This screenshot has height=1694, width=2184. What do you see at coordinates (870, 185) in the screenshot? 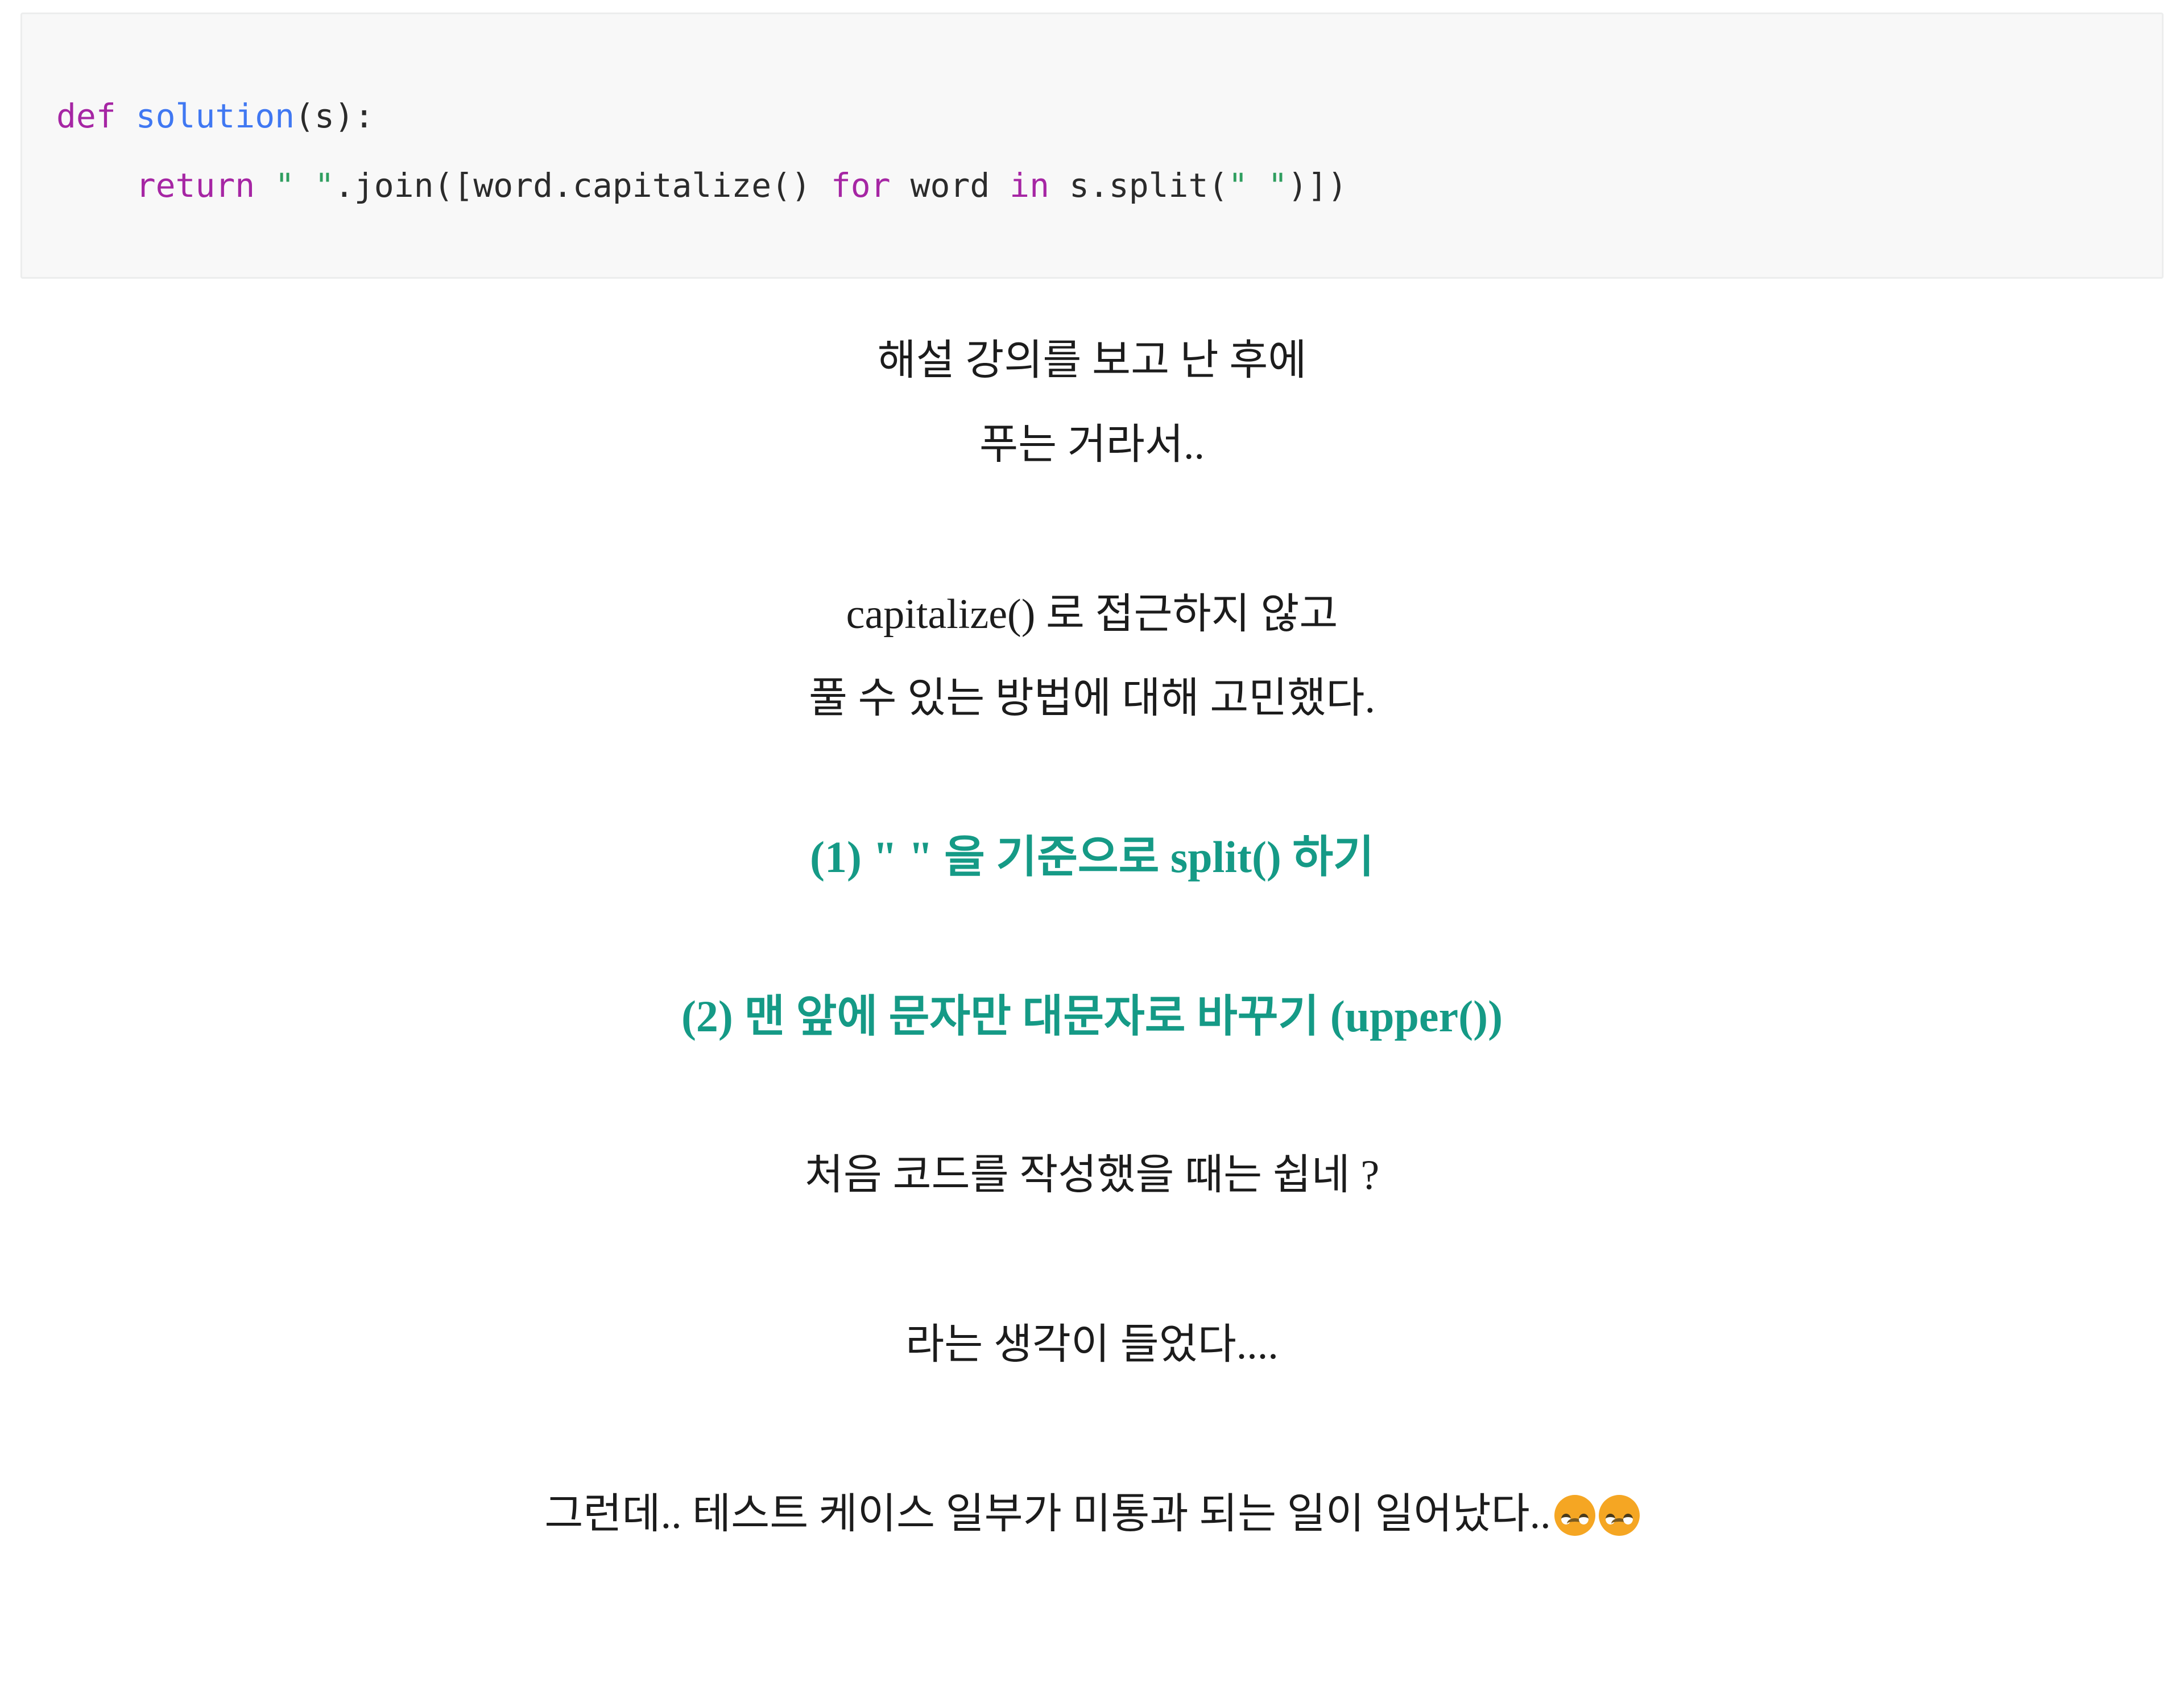
I see `code-token-for: for` at bounding box center [870, 185].